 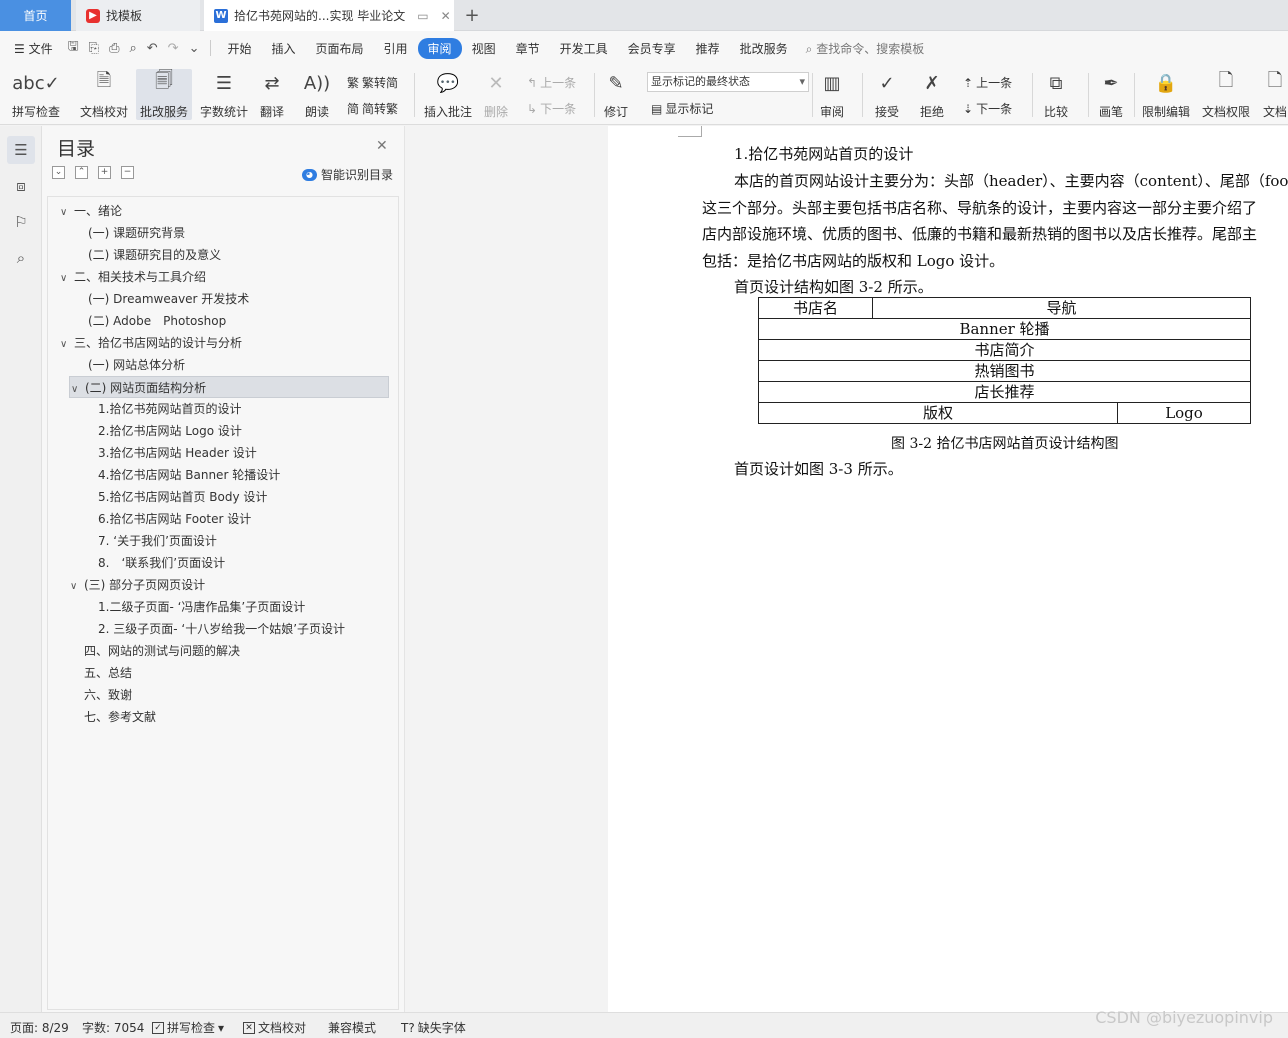 I want to click on menu-section: 章节, so click(x=528, y=48).